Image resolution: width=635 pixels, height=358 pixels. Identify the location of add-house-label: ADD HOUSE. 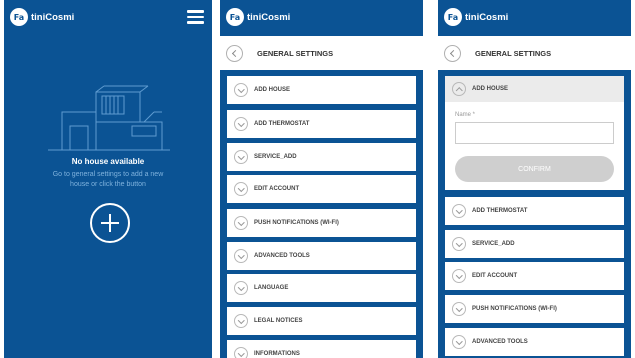
(490, 89).